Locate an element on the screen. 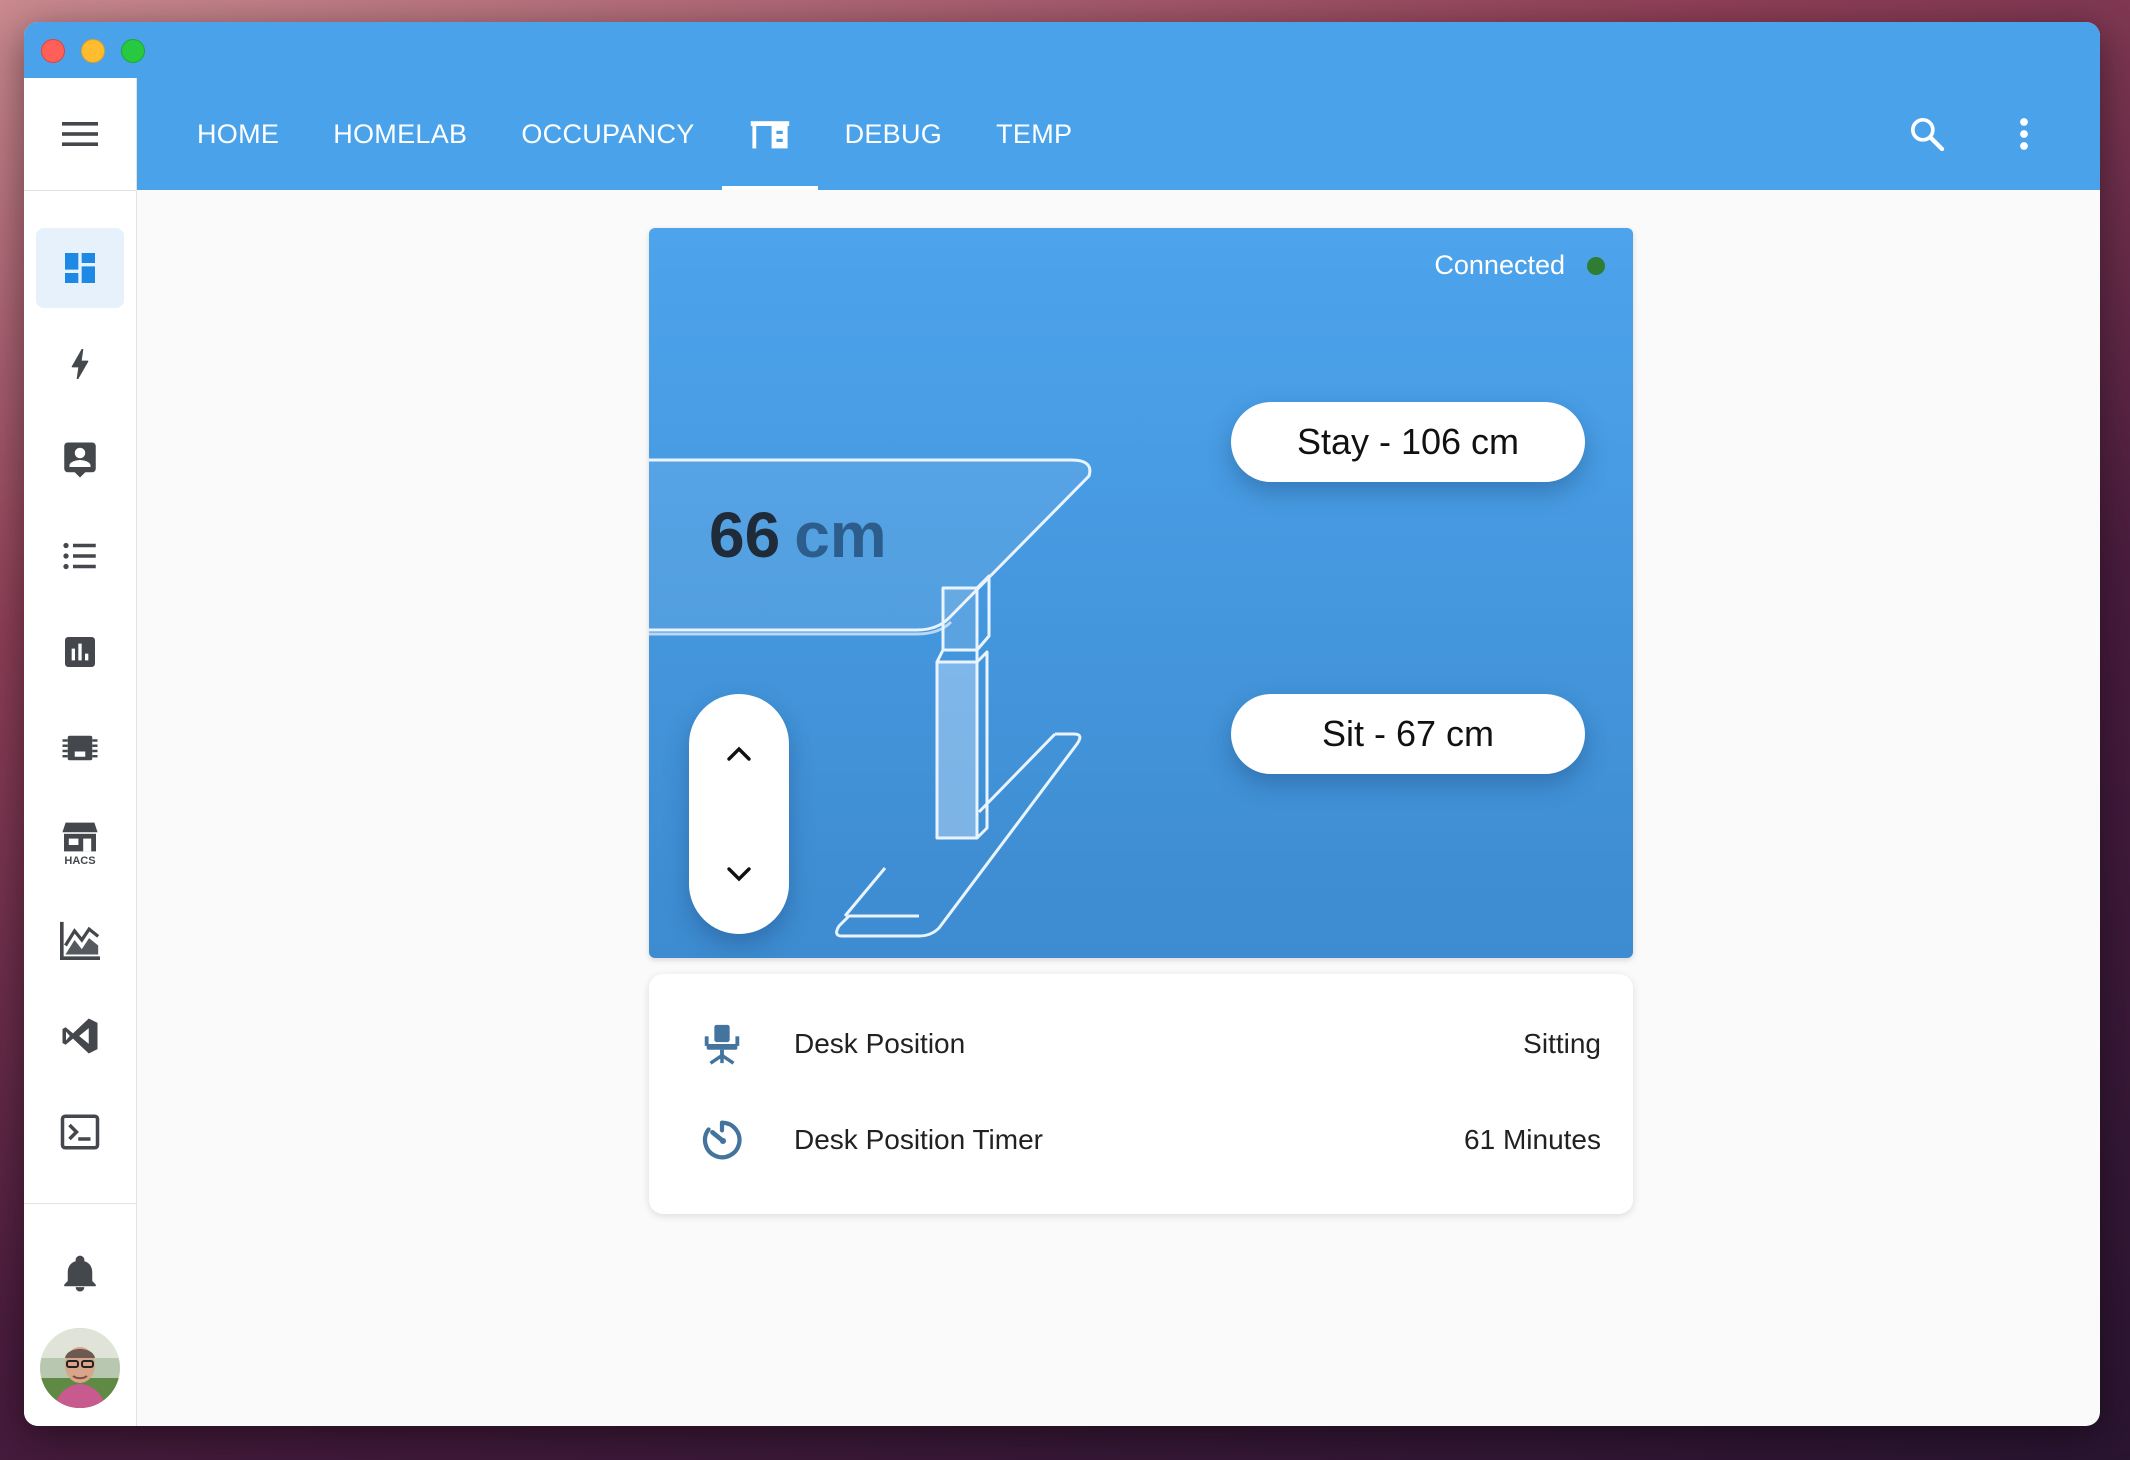 This screenshot has height=1460, width=2130. search-button is located at coordinates (1927, 134).